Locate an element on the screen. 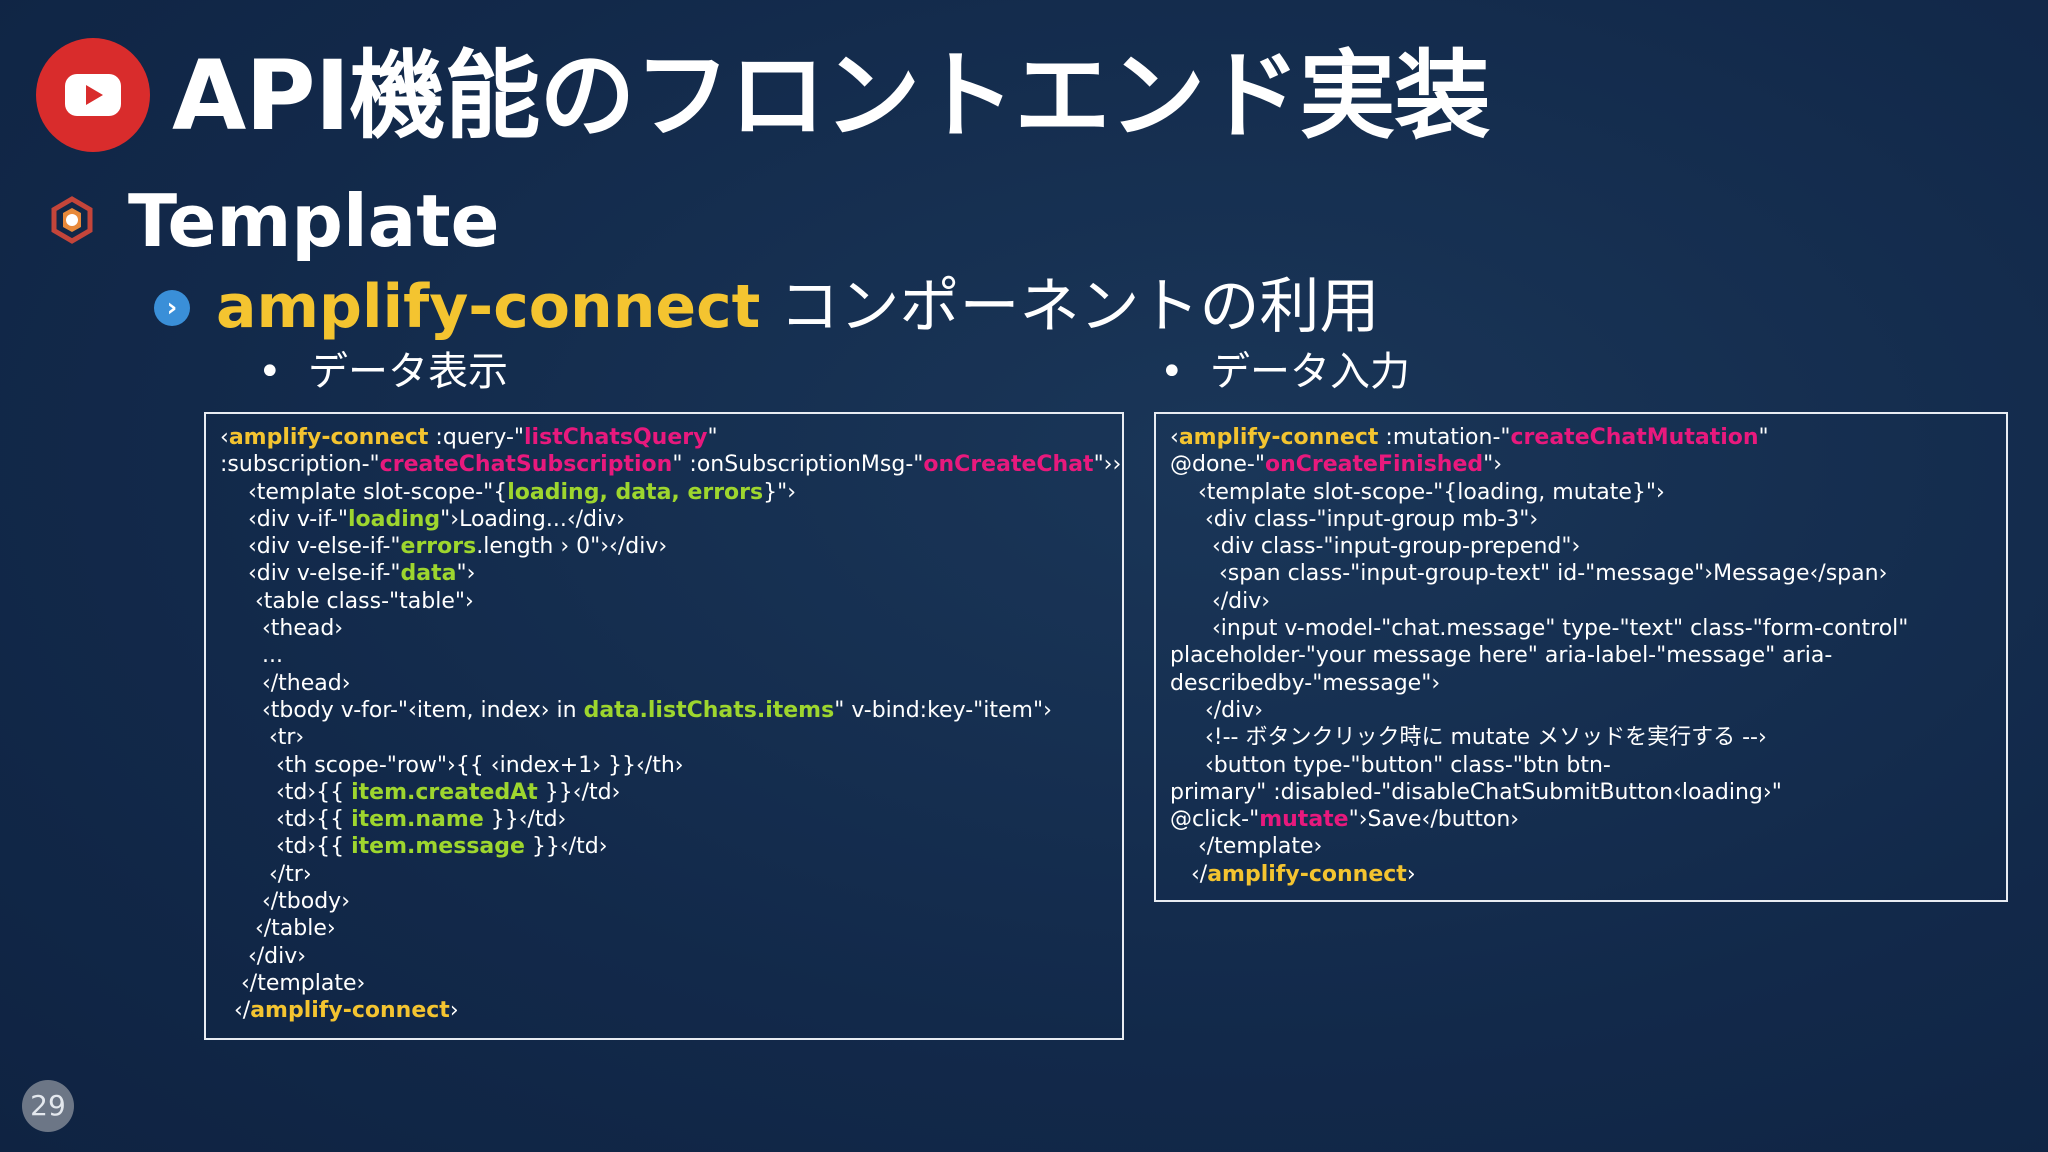 The width and height of the screenshot is (2048, 1152). code-token: mutate is located at coordinates (1304, 820).